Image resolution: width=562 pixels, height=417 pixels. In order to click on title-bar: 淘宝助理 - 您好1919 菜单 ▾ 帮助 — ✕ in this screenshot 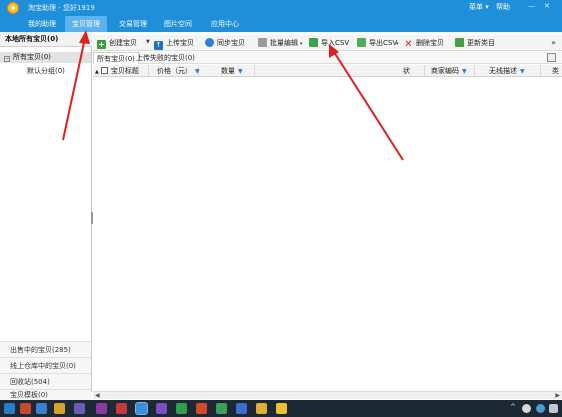, I will do `click(281, 8)`.